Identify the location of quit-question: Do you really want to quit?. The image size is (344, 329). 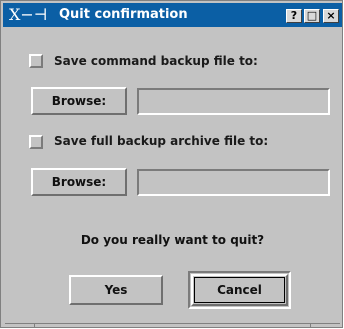
(172, 240).